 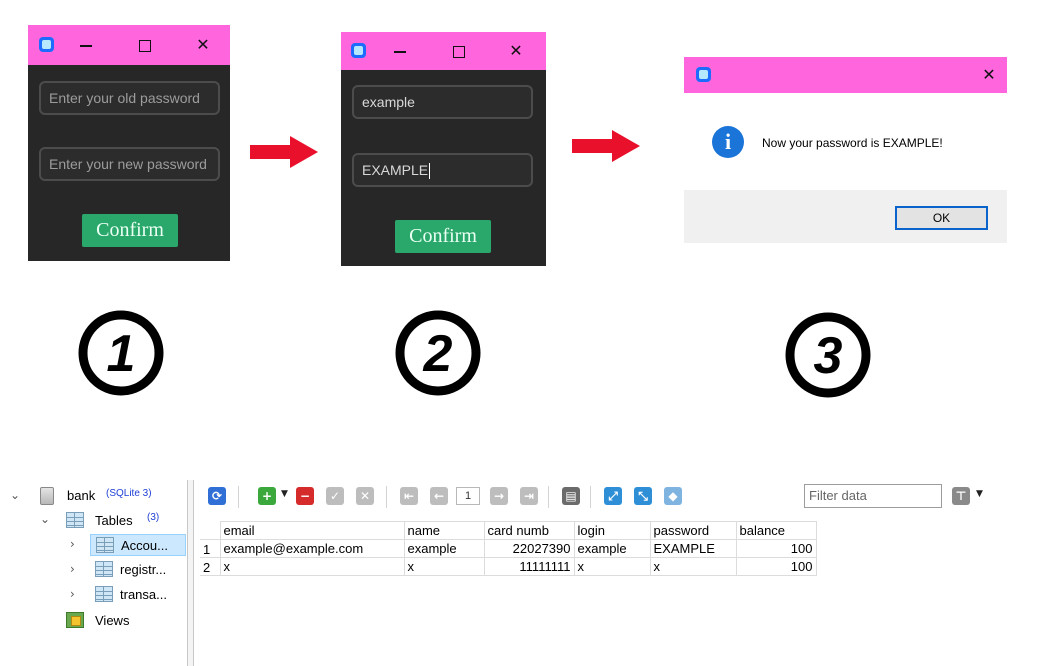 What do you see at coordinates (612, 548) in the screenshot?
I see `cell-login: example` at bounding box center [612, 548].